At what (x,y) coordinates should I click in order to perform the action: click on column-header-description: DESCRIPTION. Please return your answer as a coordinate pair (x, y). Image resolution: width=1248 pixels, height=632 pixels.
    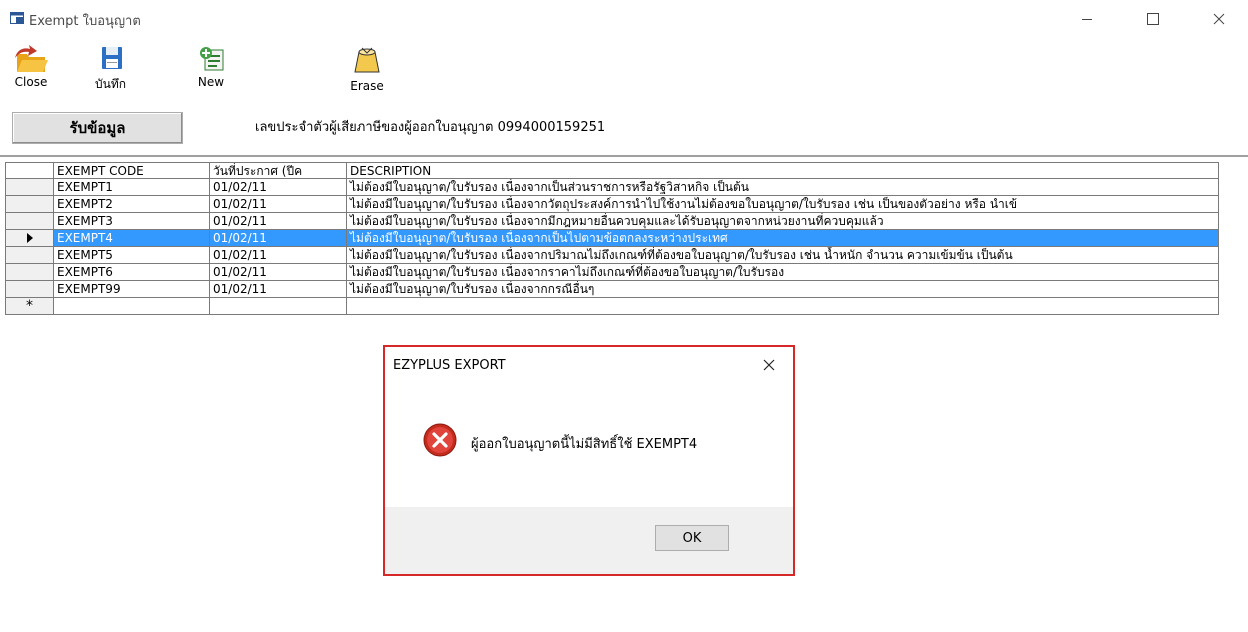
    Looking at the image, I should click on (783, 170).